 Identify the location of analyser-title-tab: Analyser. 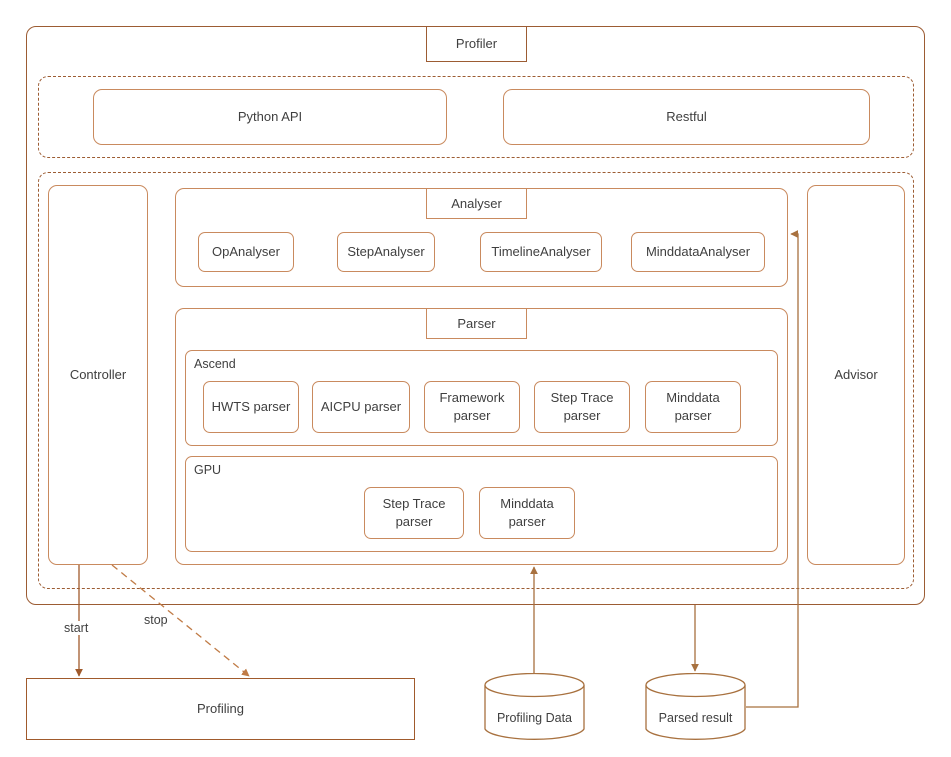
(476, 203).